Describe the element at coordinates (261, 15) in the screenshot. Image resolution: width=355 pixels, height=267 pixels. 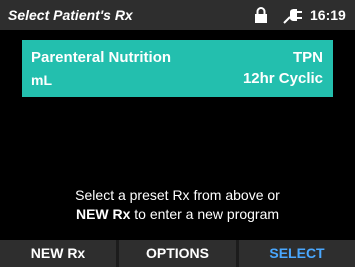
I see `lock-icon` at that location.